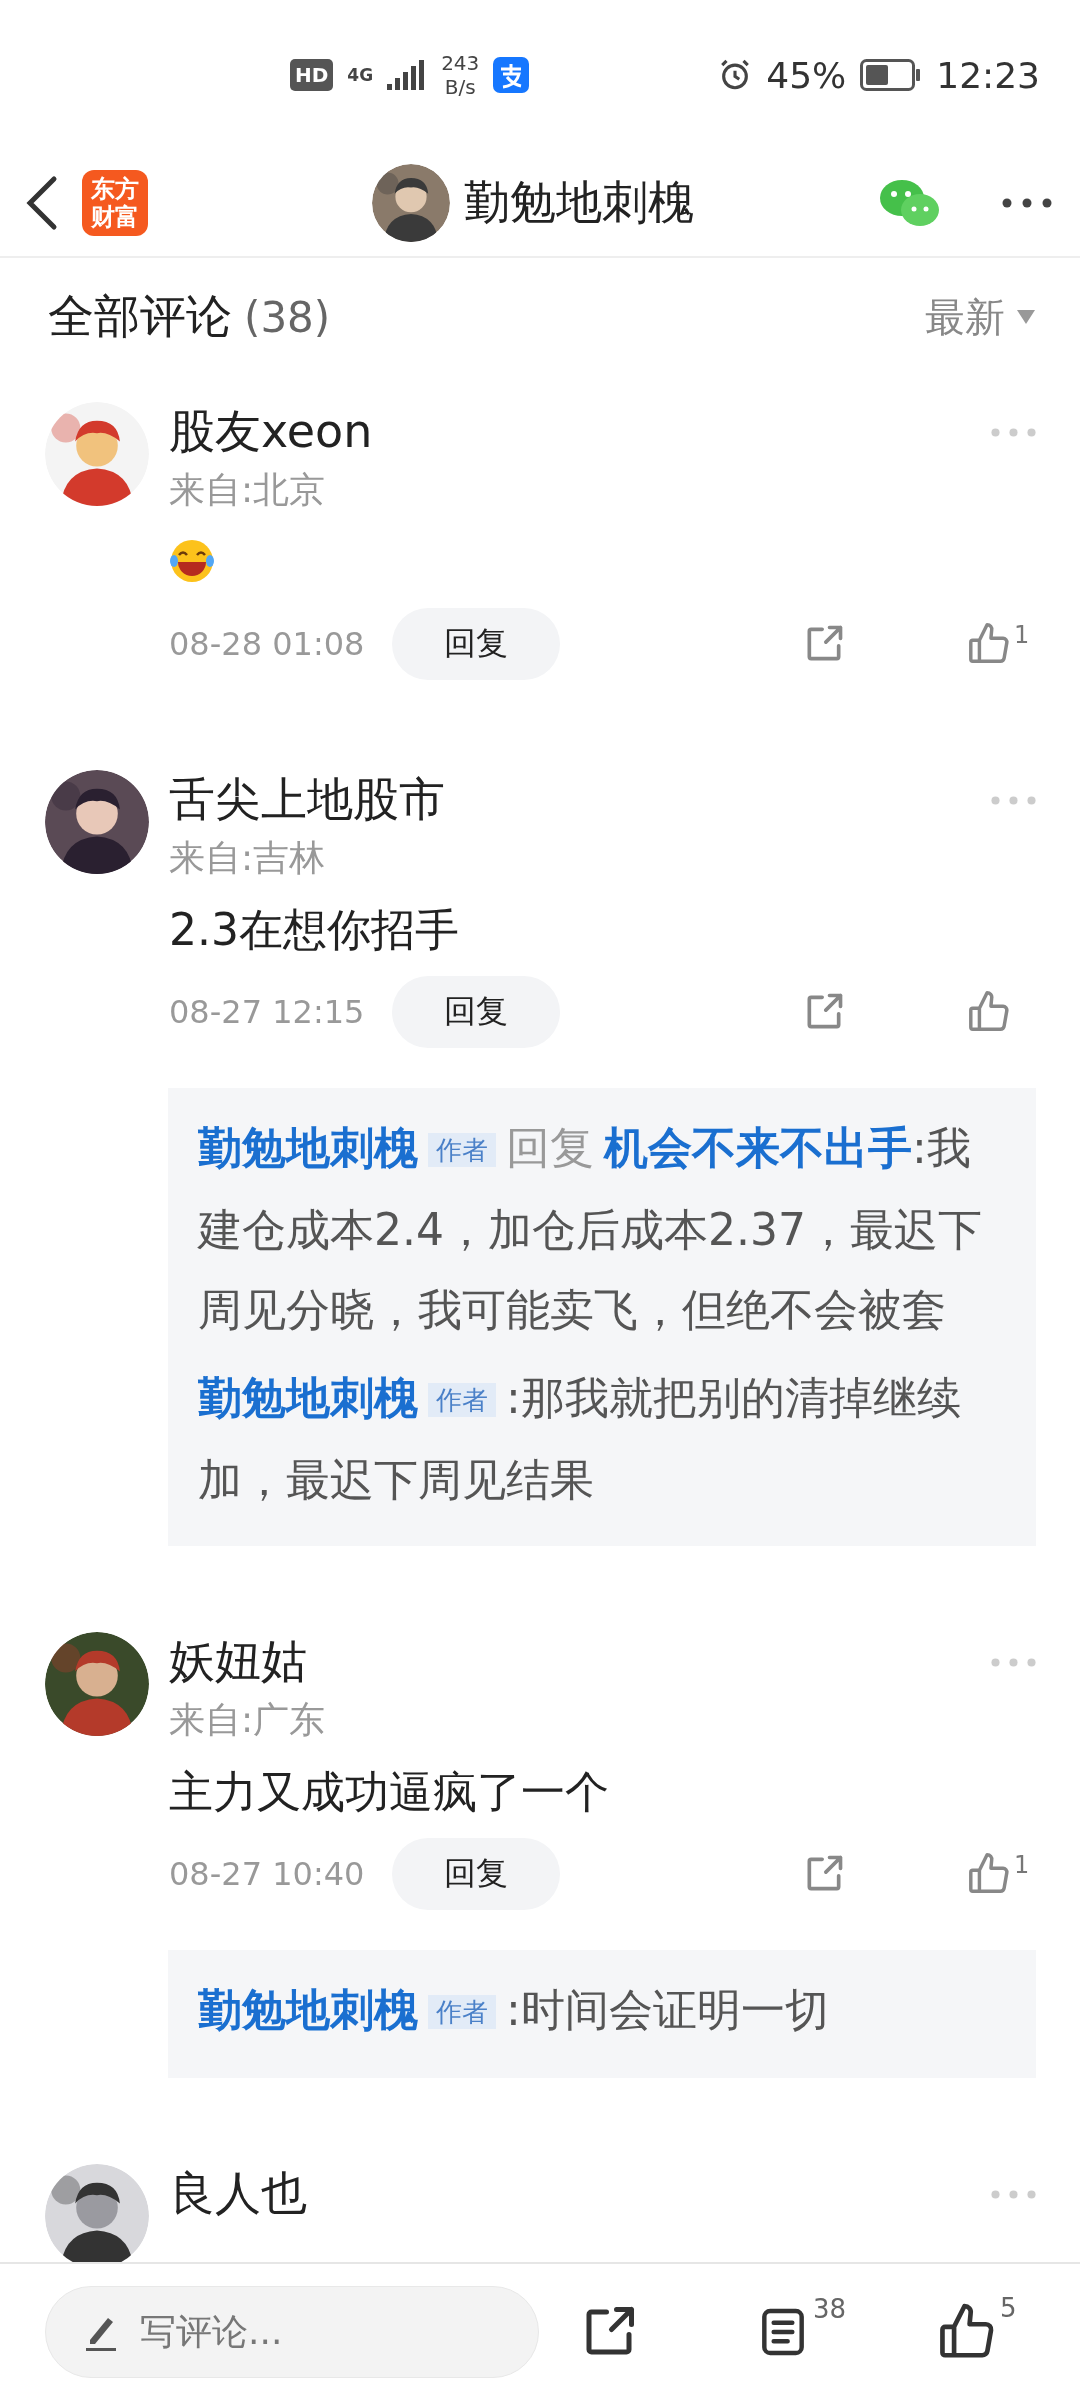 This screenshot has height=2400, width=1080. I want to click on sort-option: 最新, so click(965, 317).